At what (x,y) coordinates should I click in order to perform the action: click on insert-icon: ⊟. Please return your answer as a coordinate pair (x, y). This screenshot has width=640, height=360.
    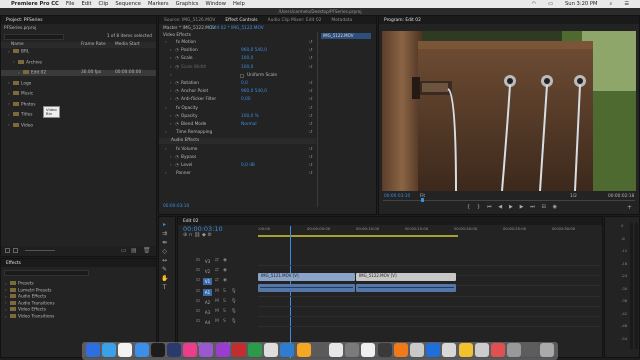
    Looking at the image, I should click on (544, 207).